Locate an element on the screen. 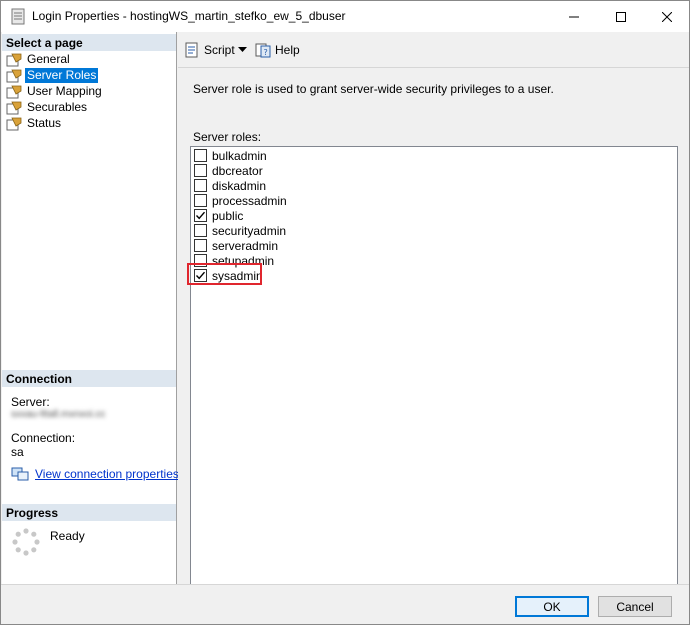 Image resolution: width=690 pixels, height=625 pixels. script-label: Script is located at coordinates (219, 50).